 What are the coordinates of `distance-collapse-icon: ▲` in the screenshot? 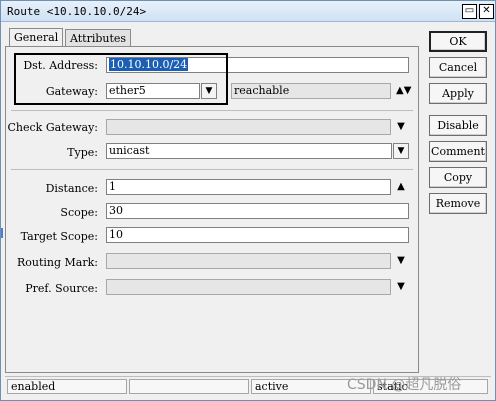 It's located at (401, 187).